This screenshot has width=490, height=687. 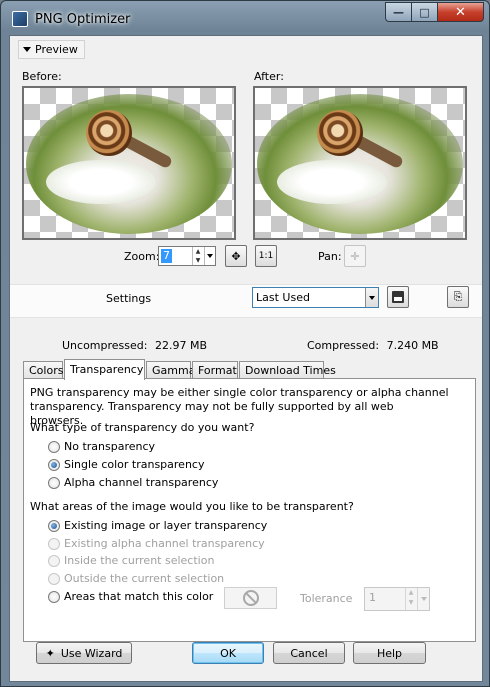 What do you see at coordinates (198, 251) in the screenshot?
I see `spin-up-icon: ▲` at bounding box center [198, 251].